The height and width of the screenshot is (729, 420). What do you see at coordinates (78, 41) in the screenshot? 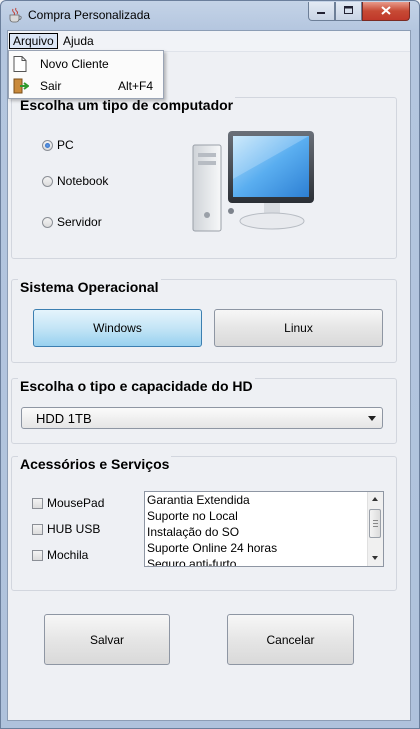
I see `menu-ajuda: Ajuda` at bounding box center [78, 41].